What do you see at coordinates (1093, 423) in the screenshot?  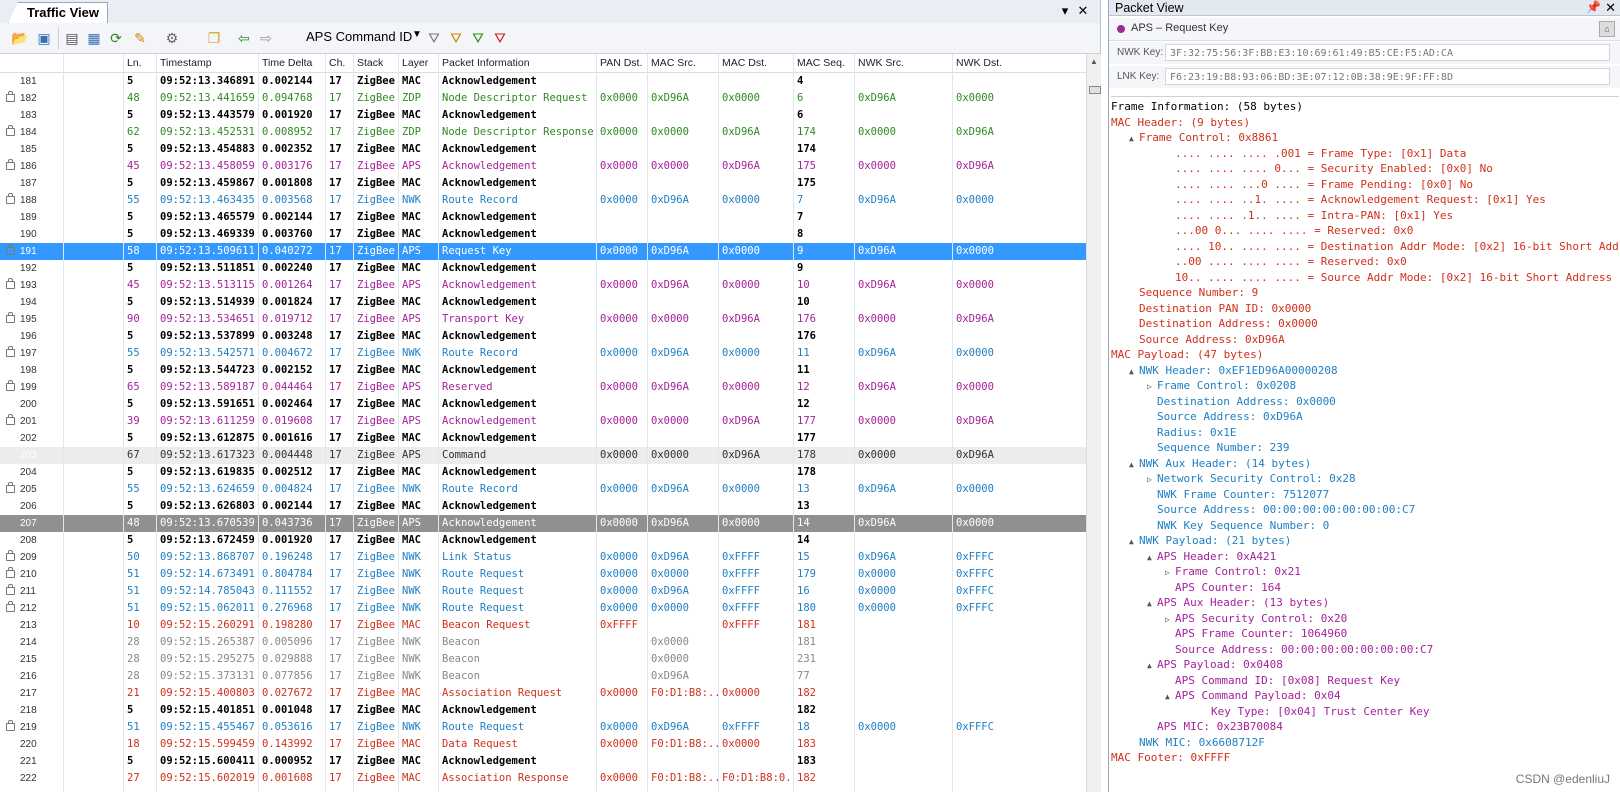 I see `vertical-scrollbar: ▲` at bounding box center [1093, 423].